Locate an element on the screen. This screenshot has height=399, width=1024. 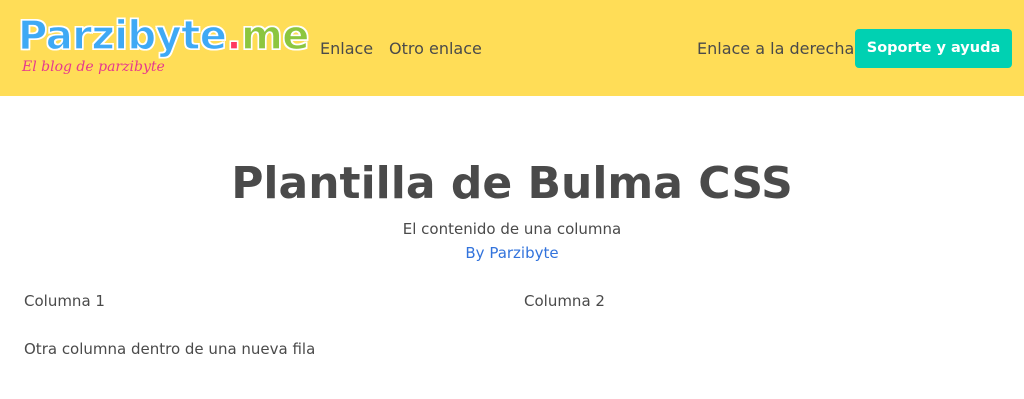
page-subtitle: El contenido de una columna is located at coordinates (512, 229).